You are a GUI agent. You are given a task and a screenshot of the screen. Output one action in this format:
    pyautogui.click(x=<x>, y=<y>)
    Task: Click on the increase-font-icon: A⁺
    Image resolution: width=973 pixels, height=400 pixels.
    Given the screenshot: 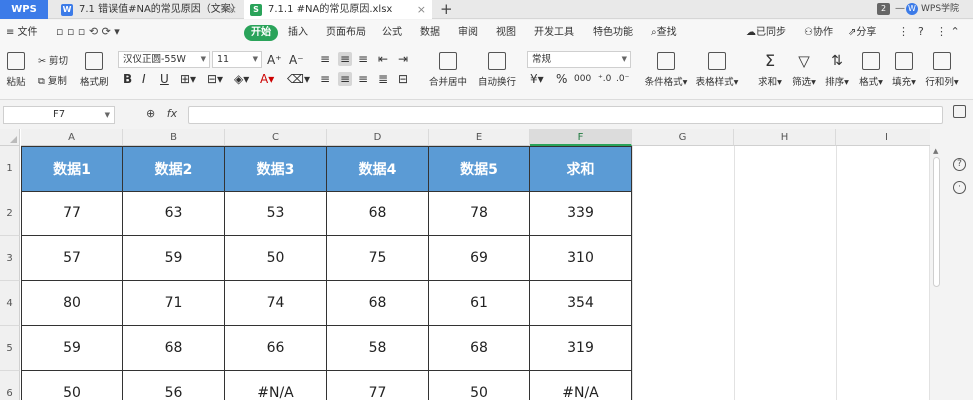 What is the action you would take?
    pyautogui.click(x=274, y=60)
    